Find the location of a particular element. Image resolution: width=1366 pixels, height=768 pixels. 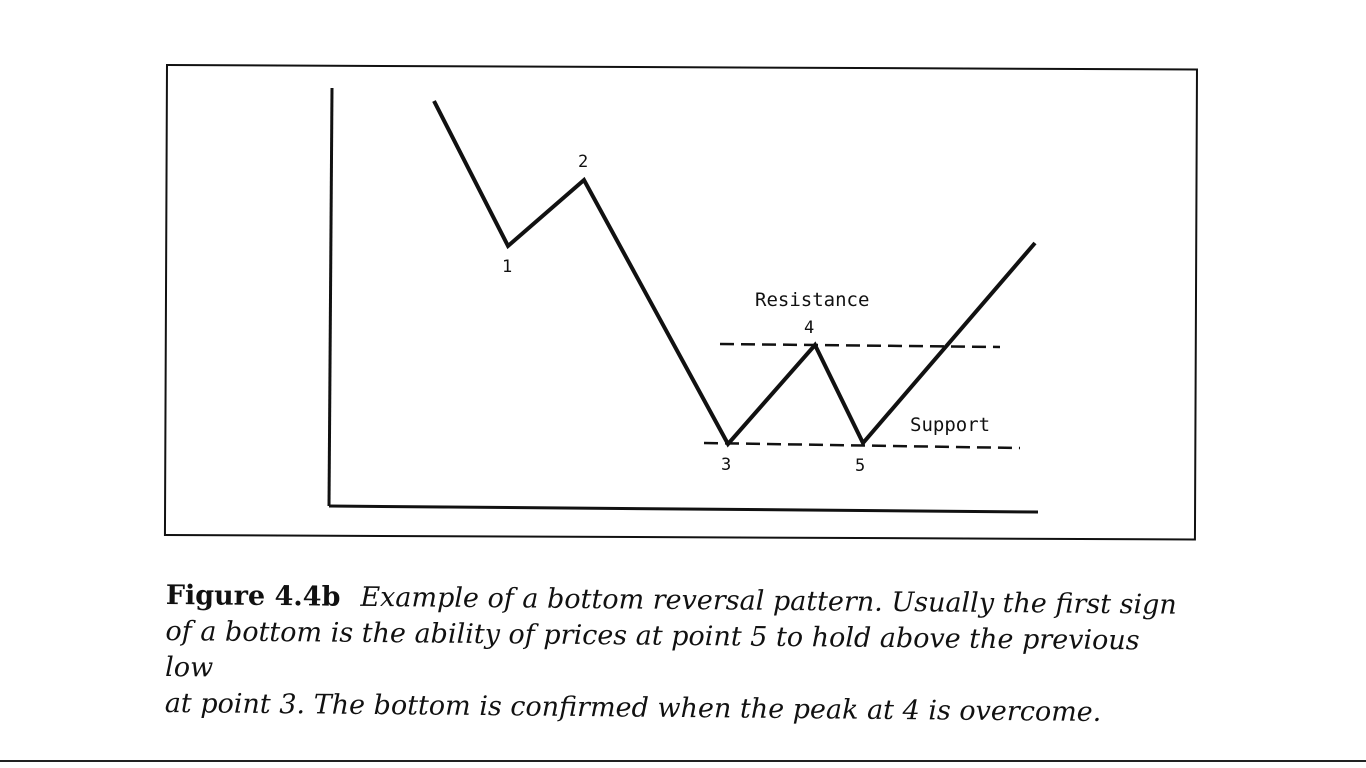

page-edge-rule is located at coordinates (683, 761).